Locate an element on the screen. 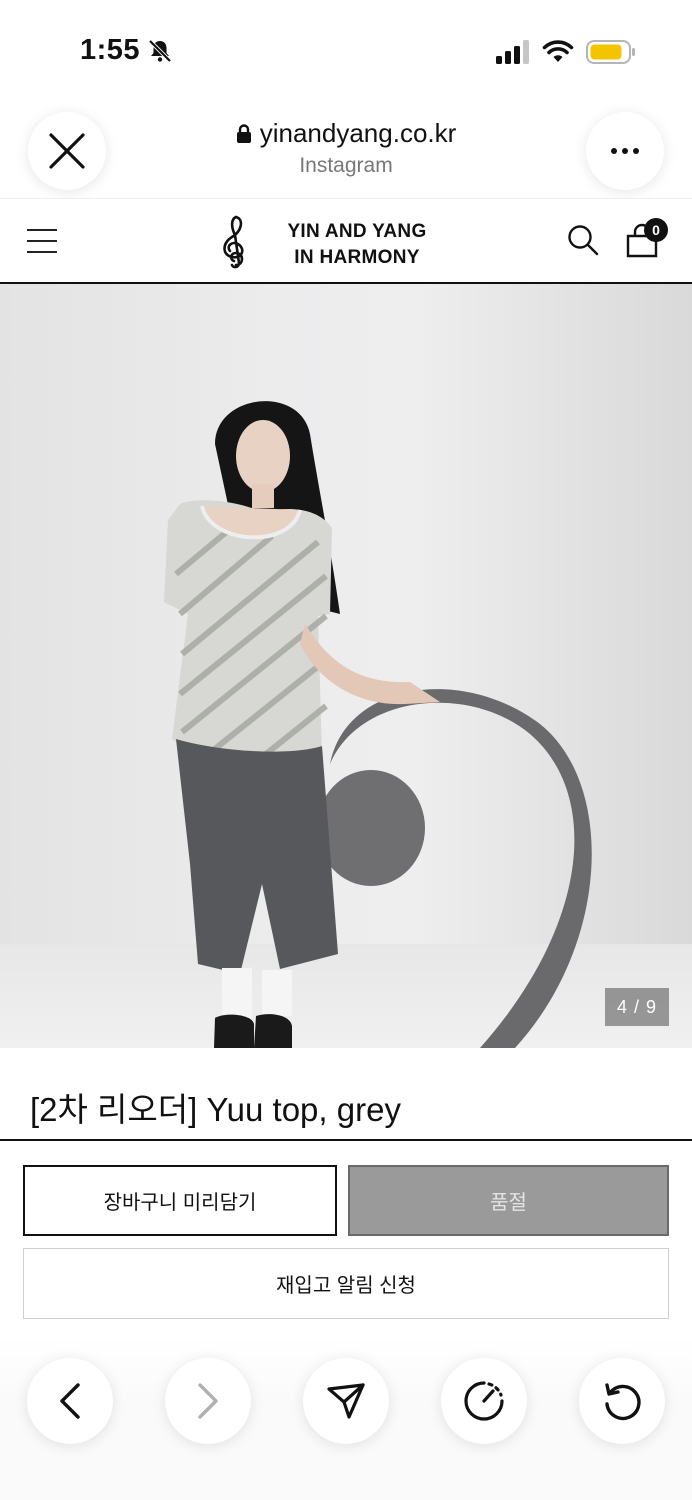  brand-line-1: YIN AND YANG is located at coordinates (357, 231).